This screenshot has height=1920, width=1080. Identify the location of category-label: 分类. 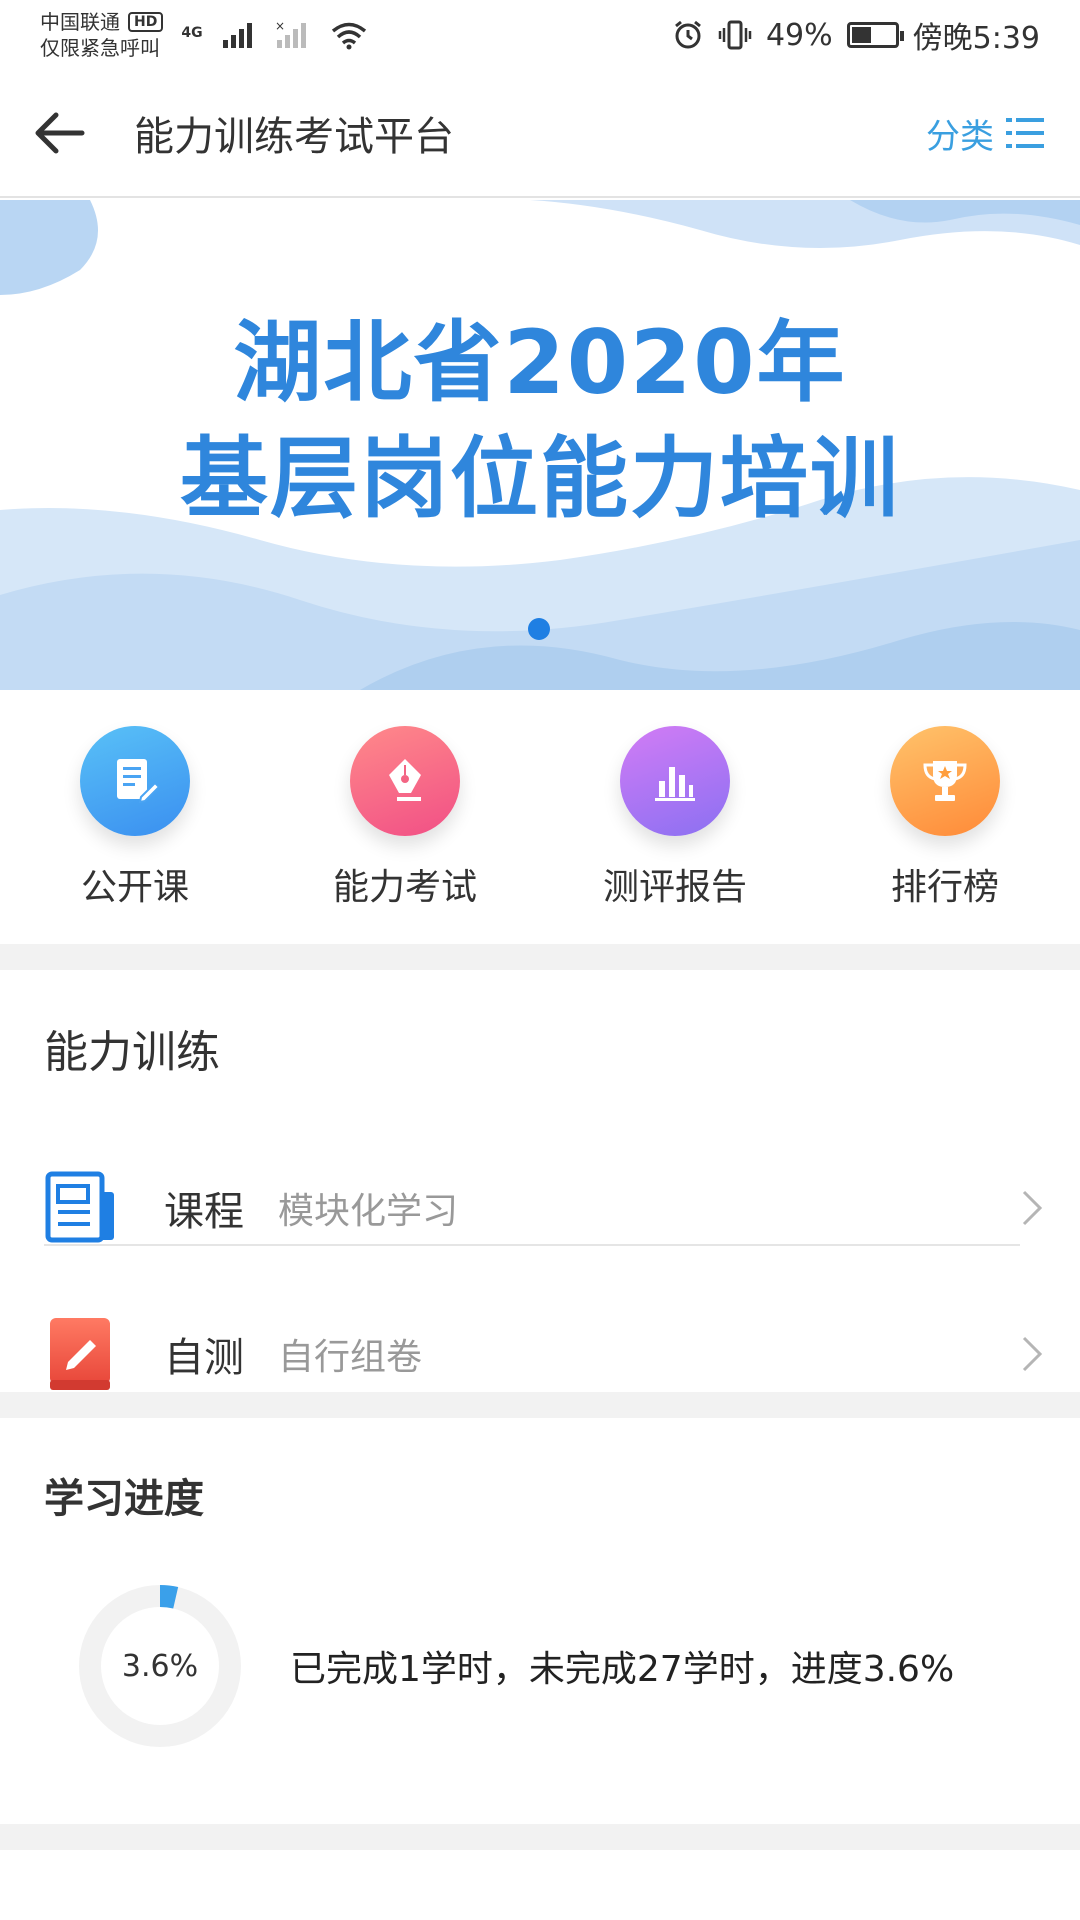
(960, 136).